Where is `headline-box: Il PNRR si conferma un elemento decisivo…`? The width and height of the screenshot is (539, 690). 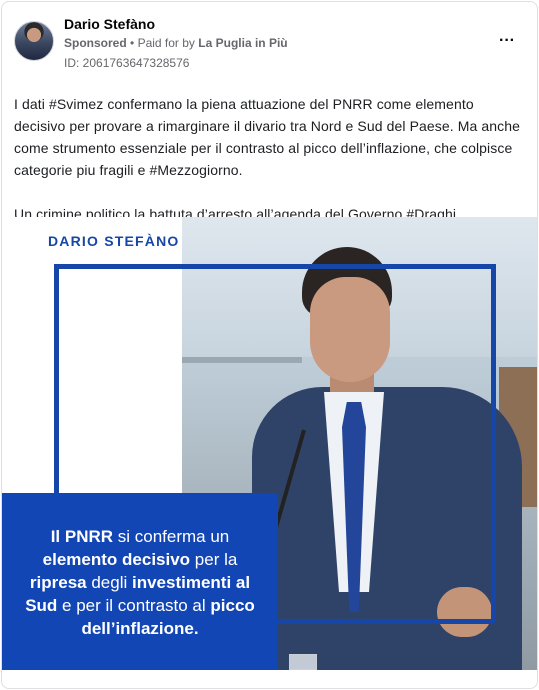
headline-box: Il PNRR si conferma un elemento decisivo… is located at coordinates (140, 581).